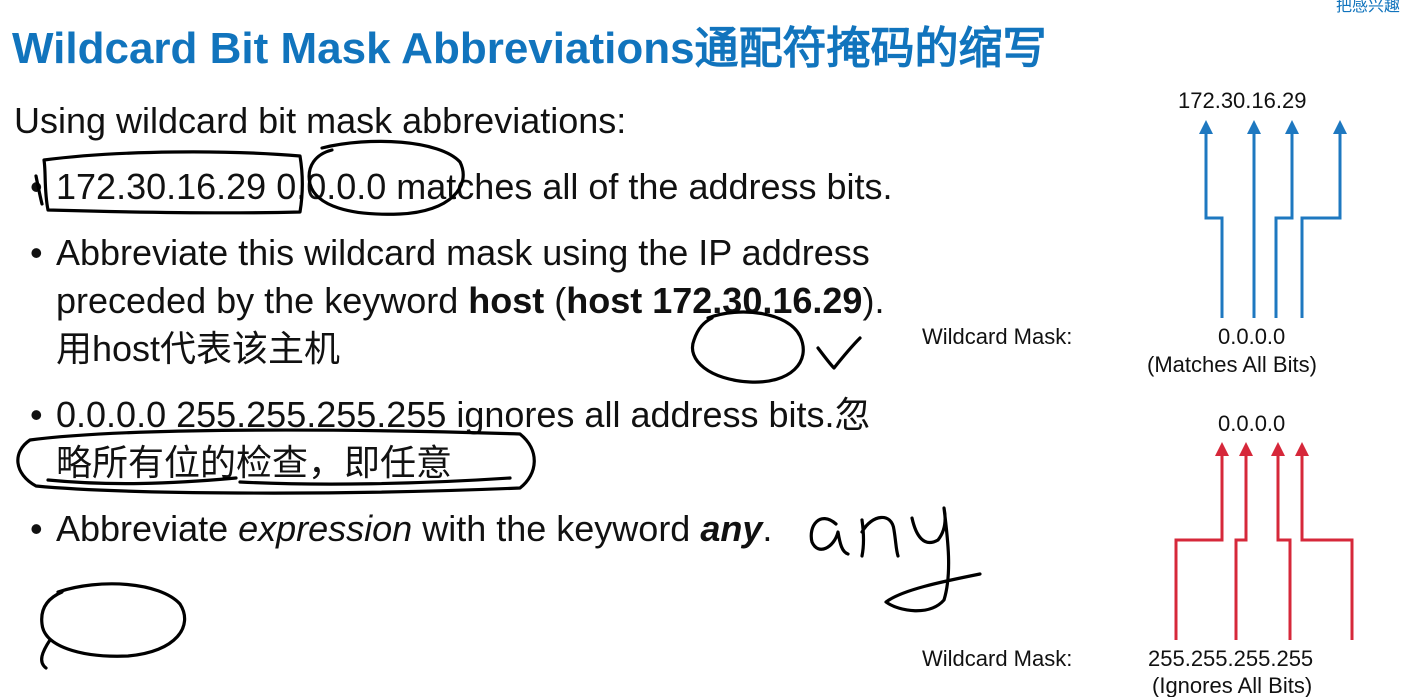 This screenshot has width=1406, height=697. What do you see at coordinates (113, 620) in the screenshot?
I see `ink-circle-any` at bounding box center [113, 620].